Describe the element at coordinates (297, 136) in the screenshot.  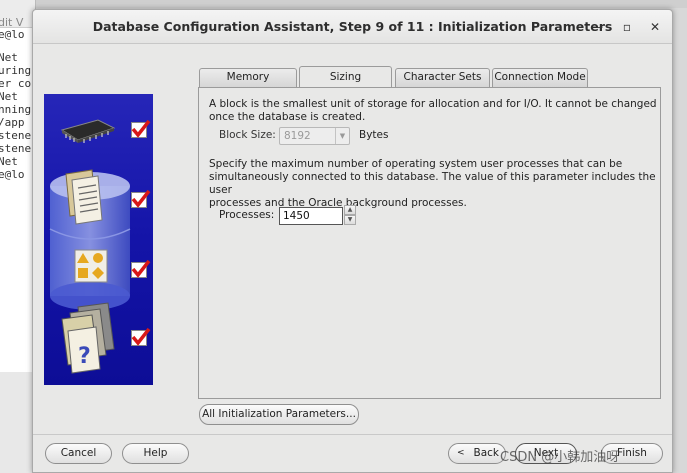
I see `block-size-value: 8192` at that location.